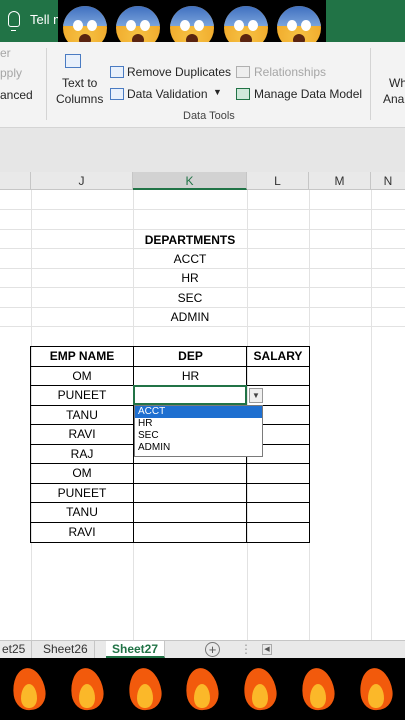  Describe the element at coordinates (14, 21) in the screenshot. I see `lightbulb-icon` at that location.